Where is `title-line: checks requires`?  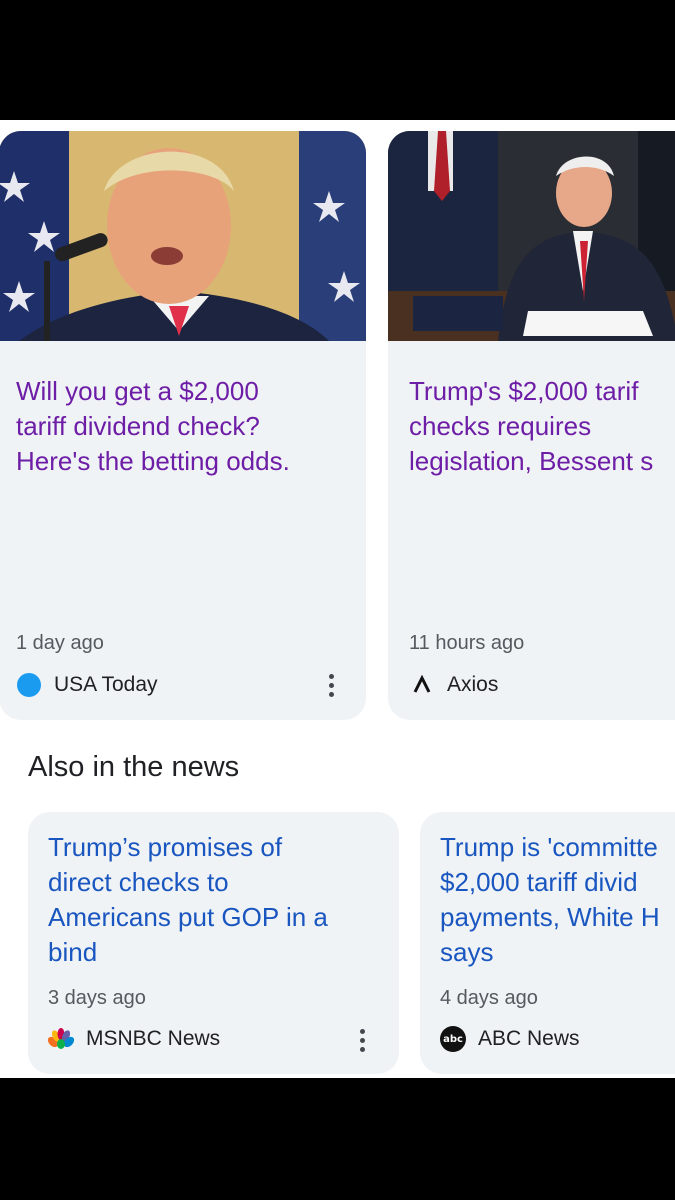
title-line: checks requires is located at coordinates (500, 426).